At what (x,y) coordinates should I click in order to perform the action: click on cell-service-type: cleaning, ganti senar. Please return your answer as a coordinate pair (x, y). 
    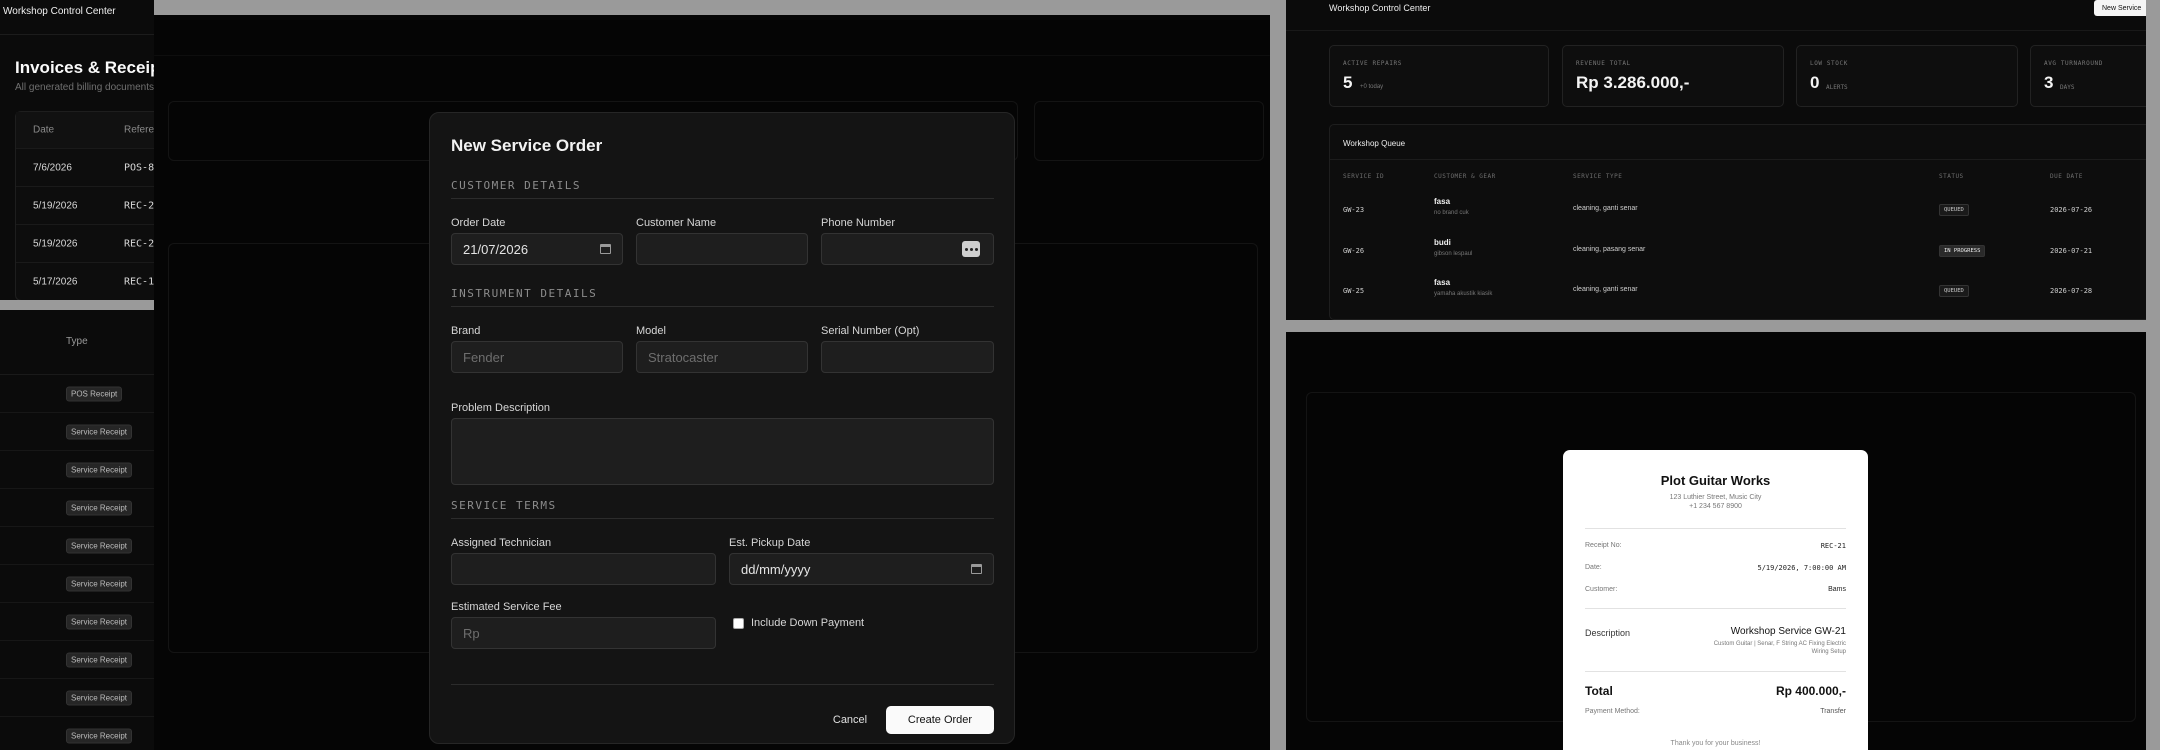
    Looking at the image, I should click on (1605, 208).